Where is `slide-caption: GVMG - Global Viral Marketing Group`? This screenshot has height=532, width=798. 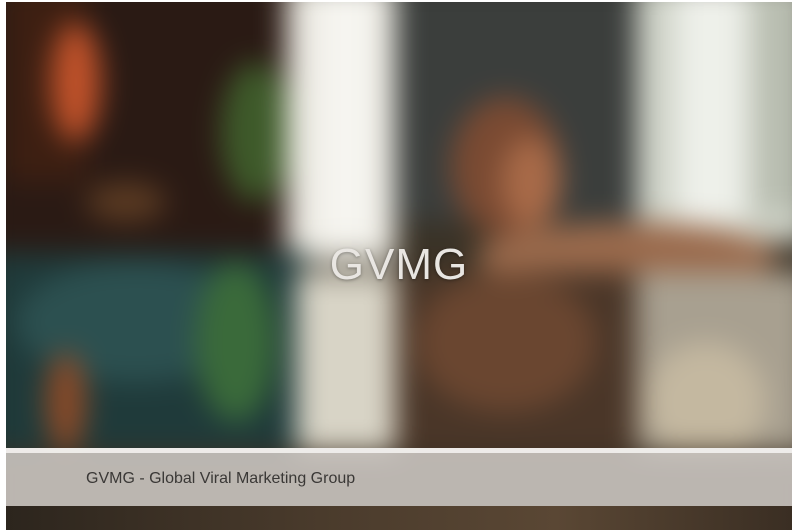
slide-caption: GVMG - Global Viral Marketing Group is located at coordinates (220, 479).